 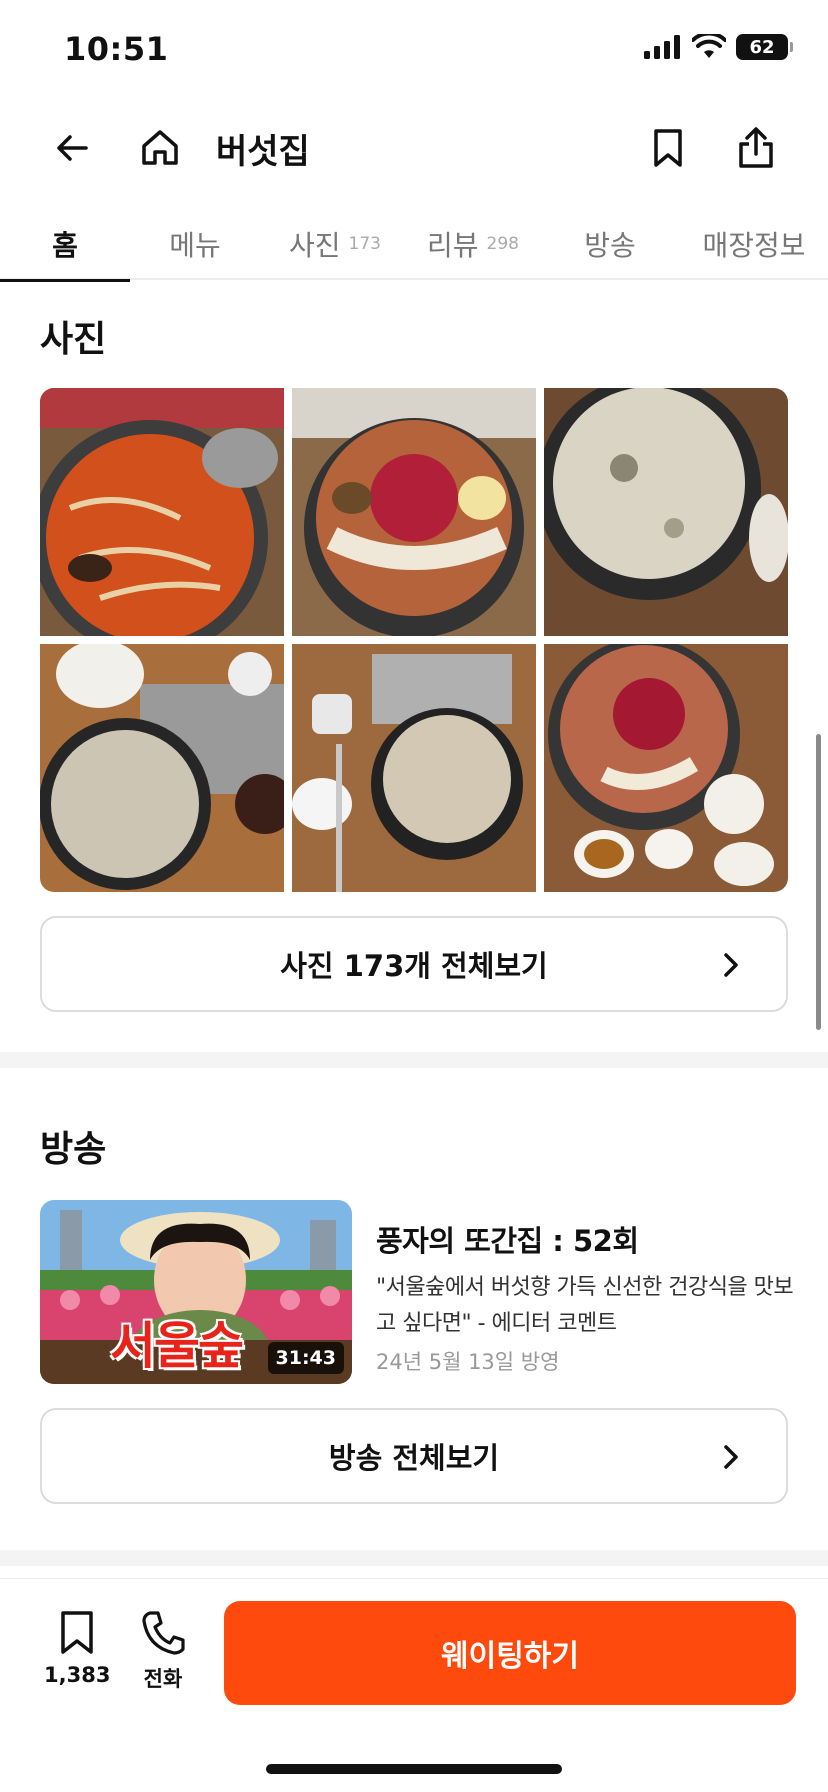 What do you see at coordinates (65, 280) in the screenshot?
I see `tab-active-indicator` at bounding box center [65, 280].